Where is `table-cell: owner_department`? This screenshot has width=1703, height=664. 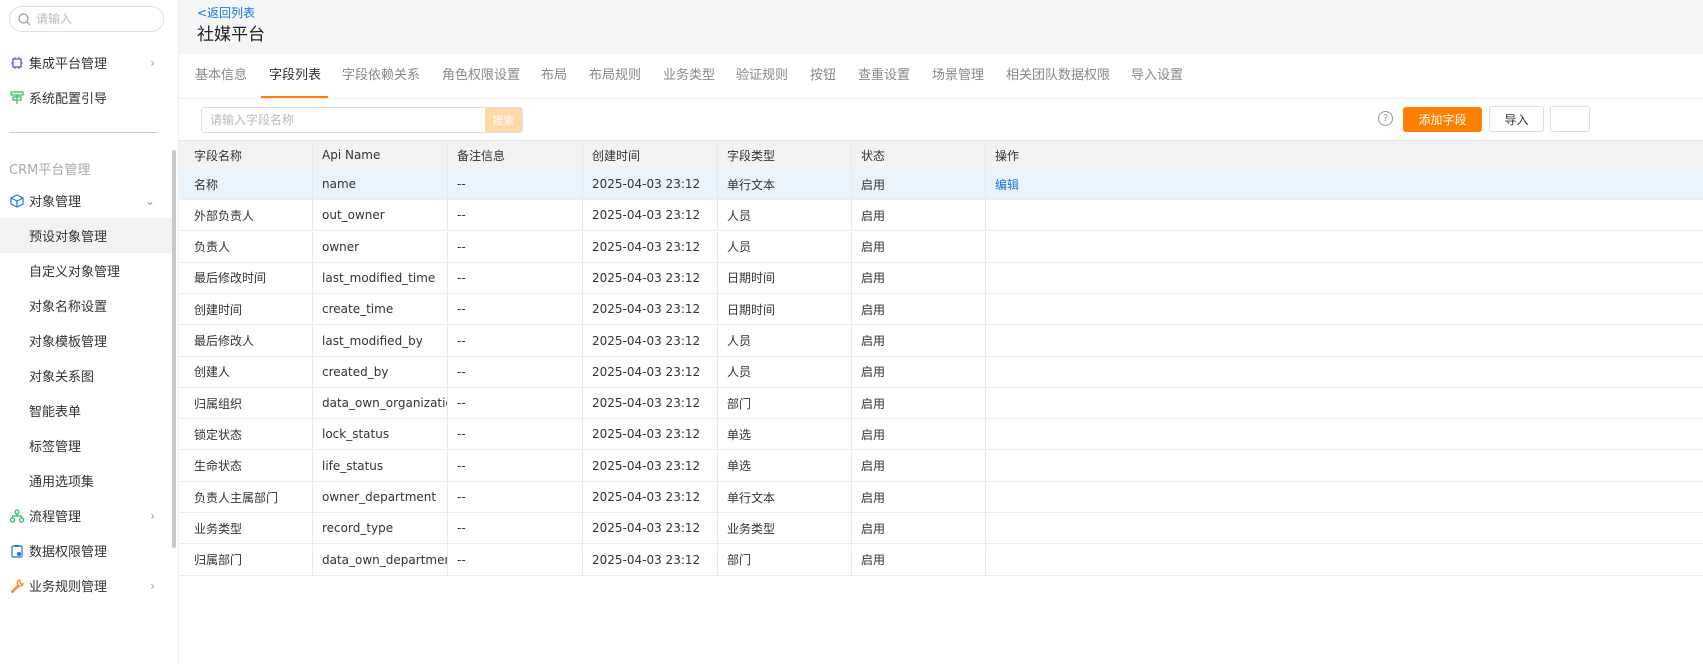 table-cell: owner_department is located at coordinates (380, 497).